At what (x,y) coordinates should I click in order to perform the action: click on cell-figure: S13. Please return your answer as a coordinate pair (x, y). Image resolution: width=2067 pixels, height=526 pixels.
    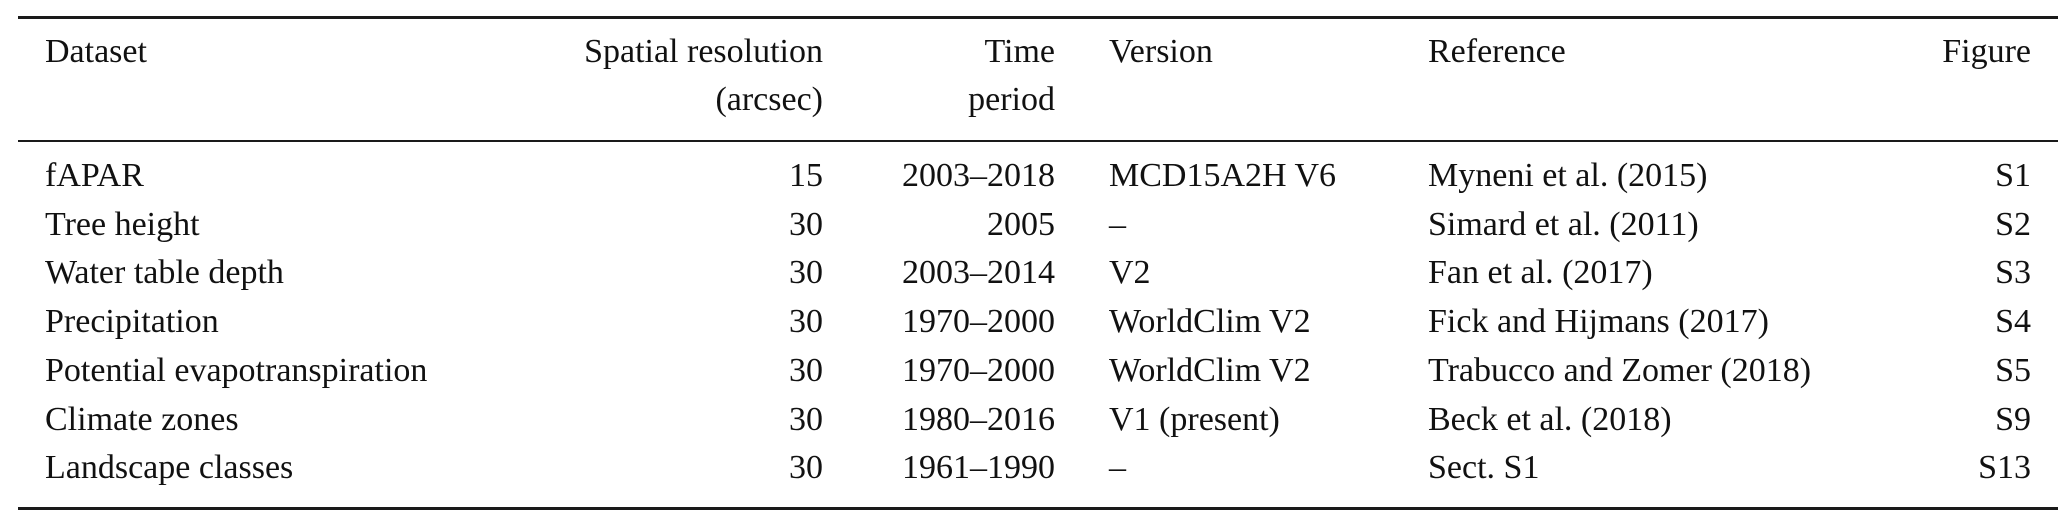
    Looking at the image, I should click on (2004, 468).